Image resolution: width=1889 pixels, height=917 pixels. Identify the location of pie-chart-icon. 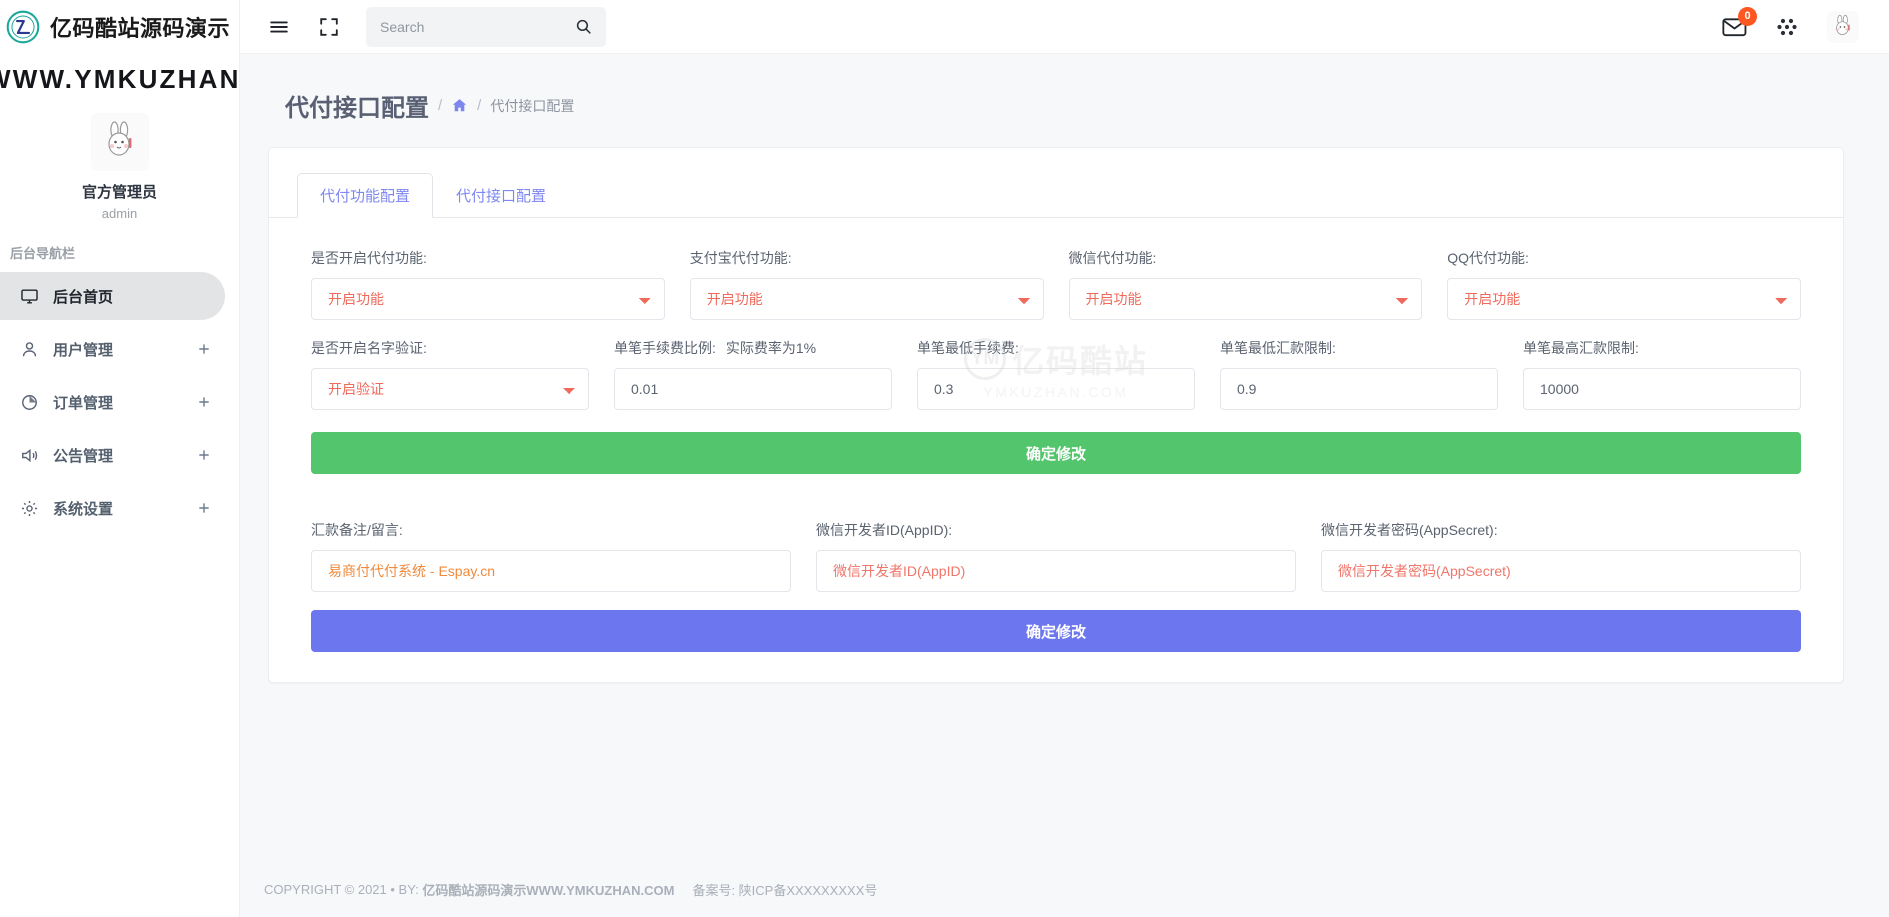
(29, 402).